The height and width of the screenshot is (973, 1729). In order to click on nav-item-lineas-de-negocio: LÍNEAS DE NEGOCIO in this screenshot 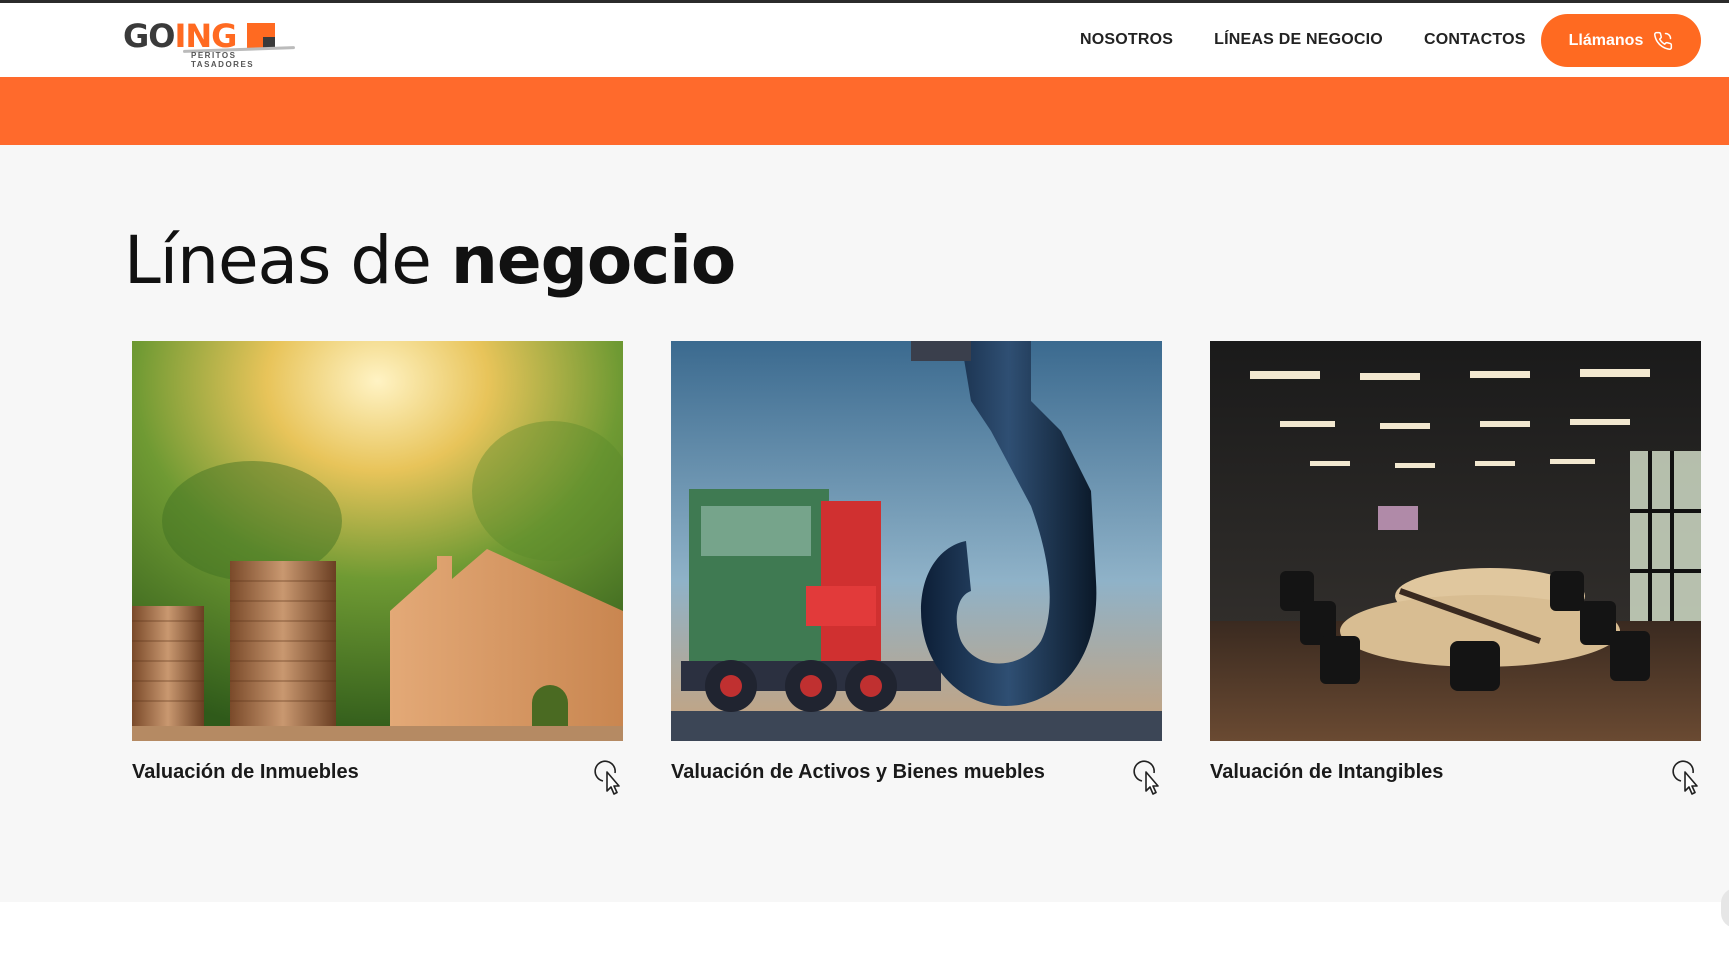, I will do `click(1298, 40)`.